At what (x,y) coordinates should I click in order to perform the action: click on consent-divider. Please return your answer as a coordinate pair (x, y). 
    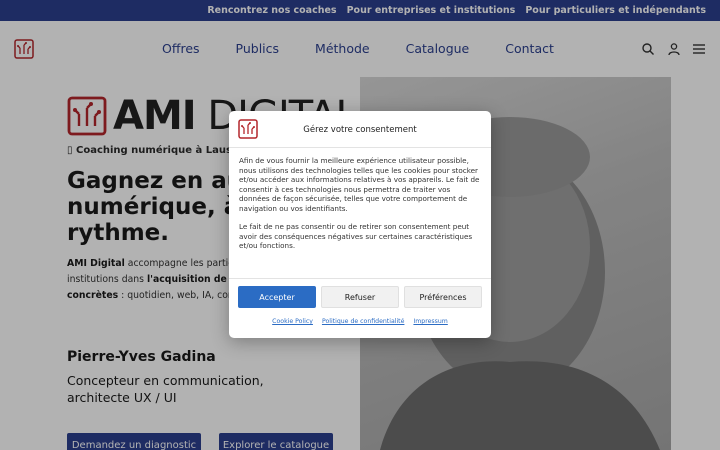
    Looking at the image, I should click on (360, 278).